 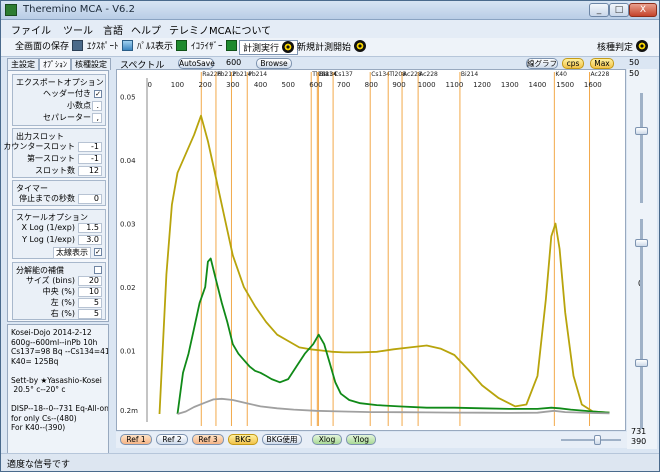 What do you see at coordinates (602, 63) in the screenshot?
I see `max-button: Max` at bounding box center [602, 63].